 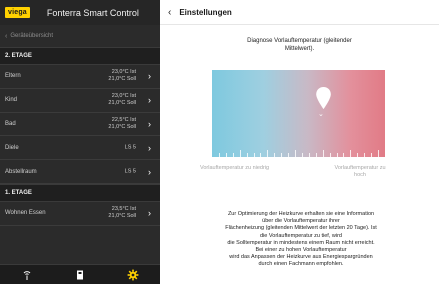 What do you see at coordinates (80, 56) in the screenshot?
I see `section-header-2-etage: 2. ETAGE` at bounding box center [80, 56].